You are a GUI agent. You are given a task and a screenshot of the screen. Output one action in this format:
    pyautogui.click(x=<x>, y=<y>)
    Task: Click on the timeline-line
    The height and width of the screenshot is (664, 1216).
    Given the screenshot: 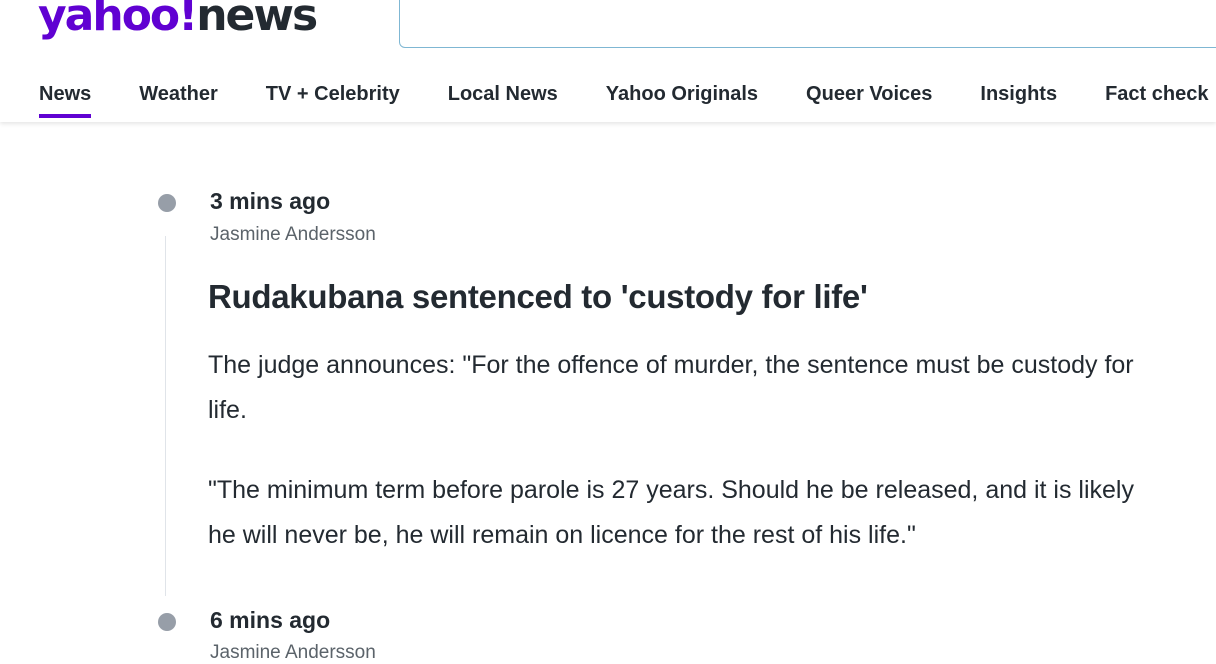 What is the action you would take?
    pyautogui.click(x=165, y=416)
    